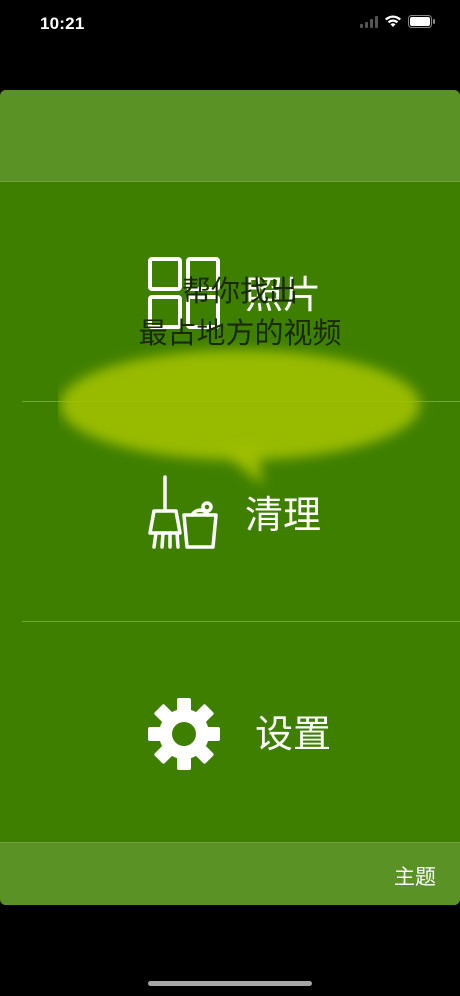 The width and height of the screenshot is (460, 996). I want to click on status-icons, so click(398, 21).